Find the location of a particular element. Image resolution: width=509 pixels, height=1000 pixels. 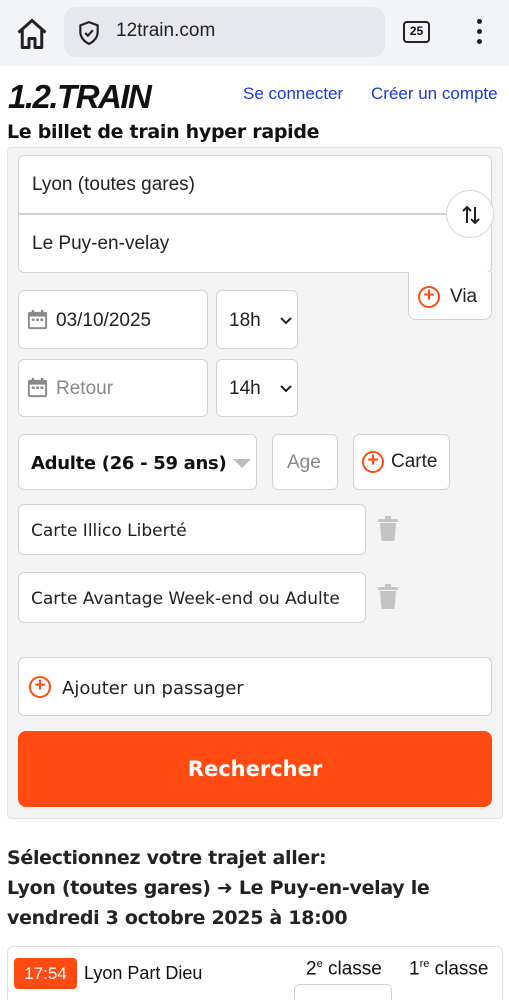

first-class-header: 1re classe is located at coordinates (449, 969).